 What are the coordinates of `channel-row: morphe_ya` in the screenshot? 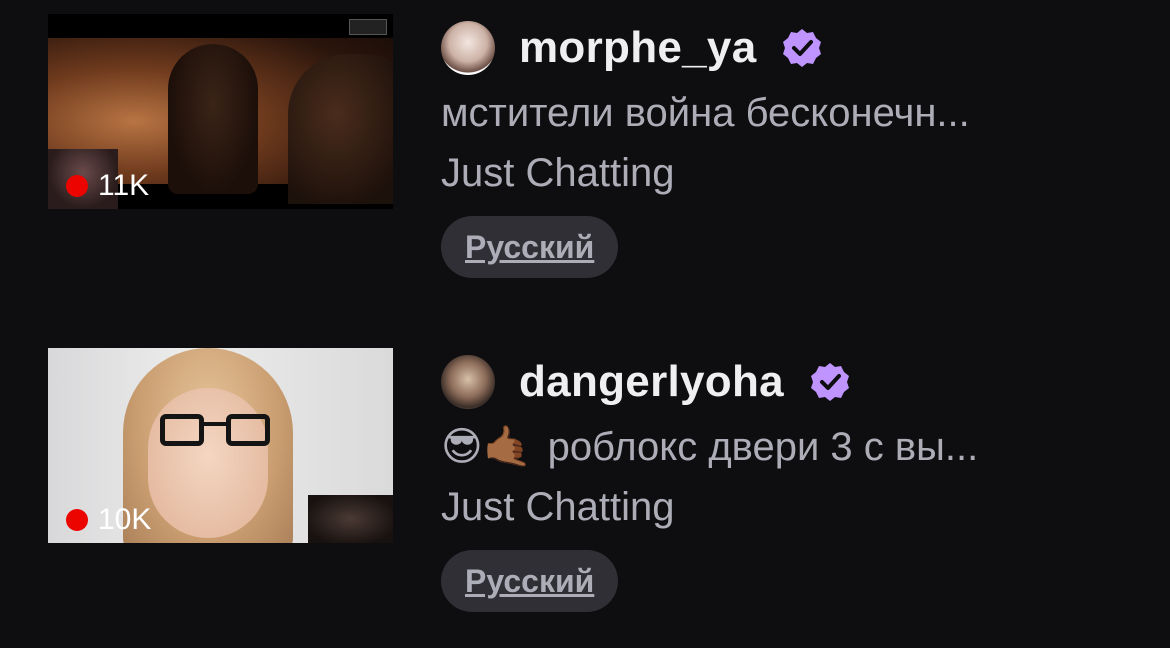 It's located at (791, 48).